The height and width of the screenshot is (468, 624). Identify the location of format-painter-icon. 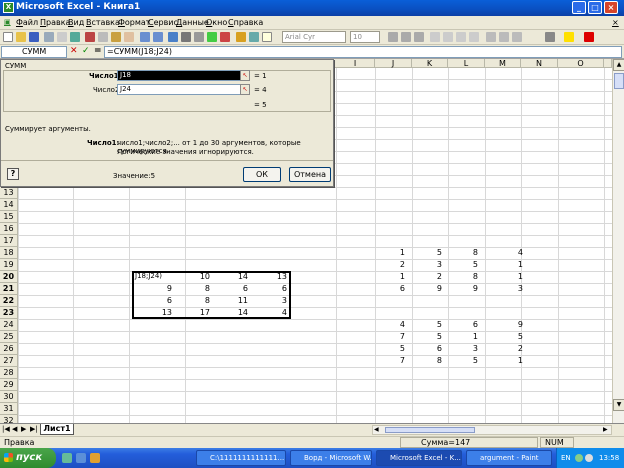
(129, 37).